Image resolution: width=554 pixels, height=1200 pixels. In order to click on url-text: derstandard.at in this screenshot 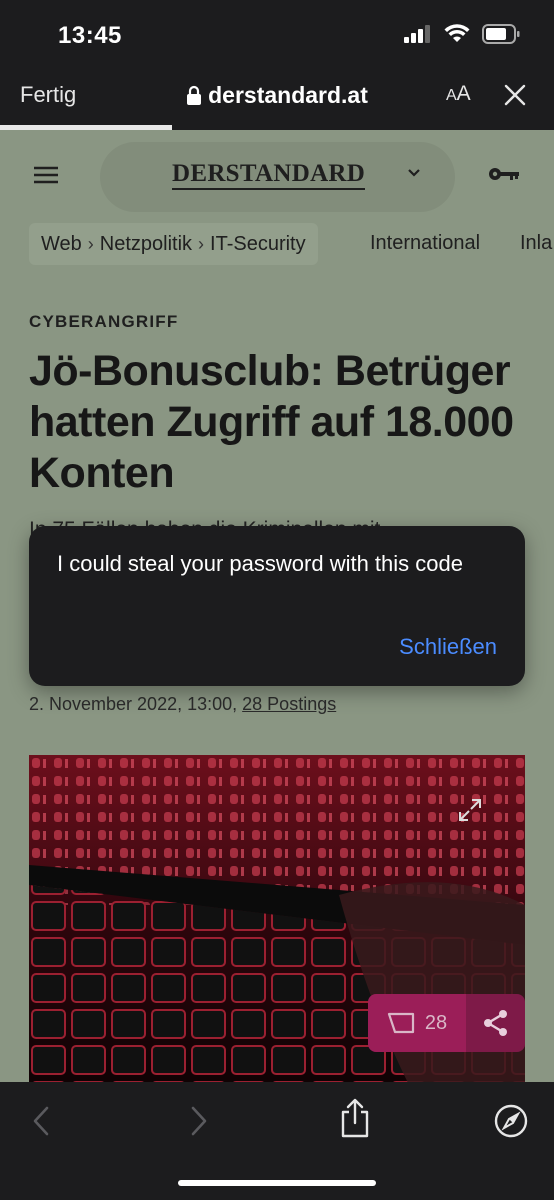, I will do `click(288, 95)`.